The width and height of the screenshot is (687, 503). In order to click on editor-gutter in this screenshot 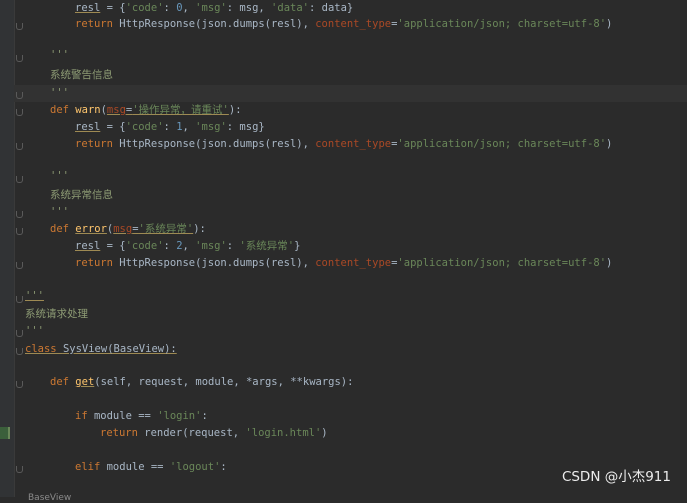, I will do `click(7, 248)`.